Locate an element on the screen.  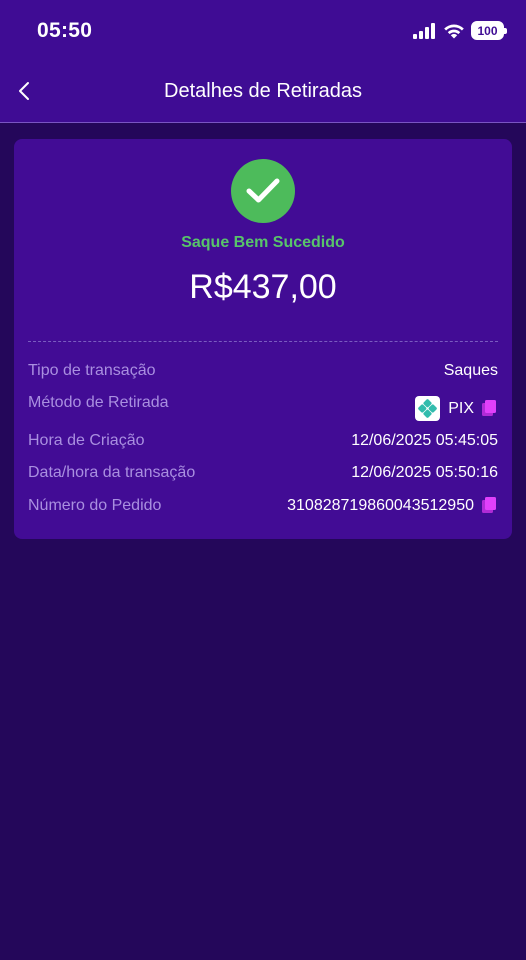
amount-value: R$437,00 is located at coordinates (263, 287).